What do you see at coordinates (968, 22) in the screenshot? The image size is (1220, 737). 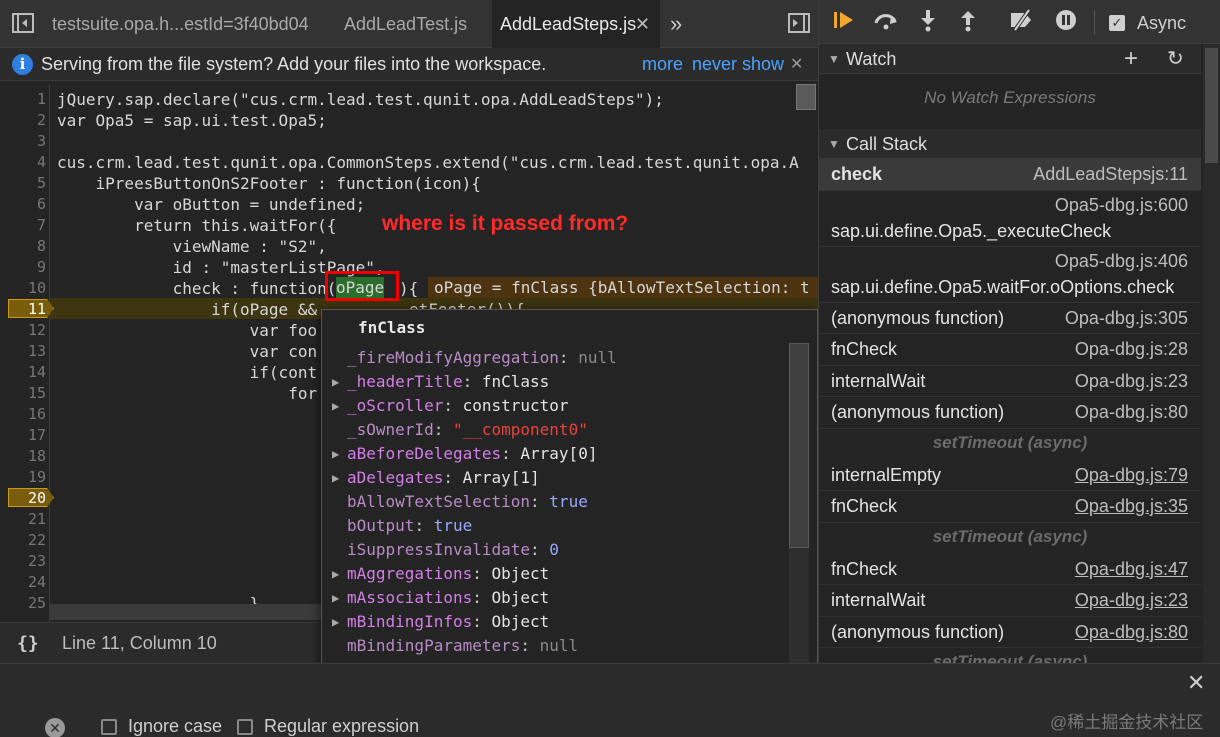 I see `step-out-icon` at bounding box center [968, 22].